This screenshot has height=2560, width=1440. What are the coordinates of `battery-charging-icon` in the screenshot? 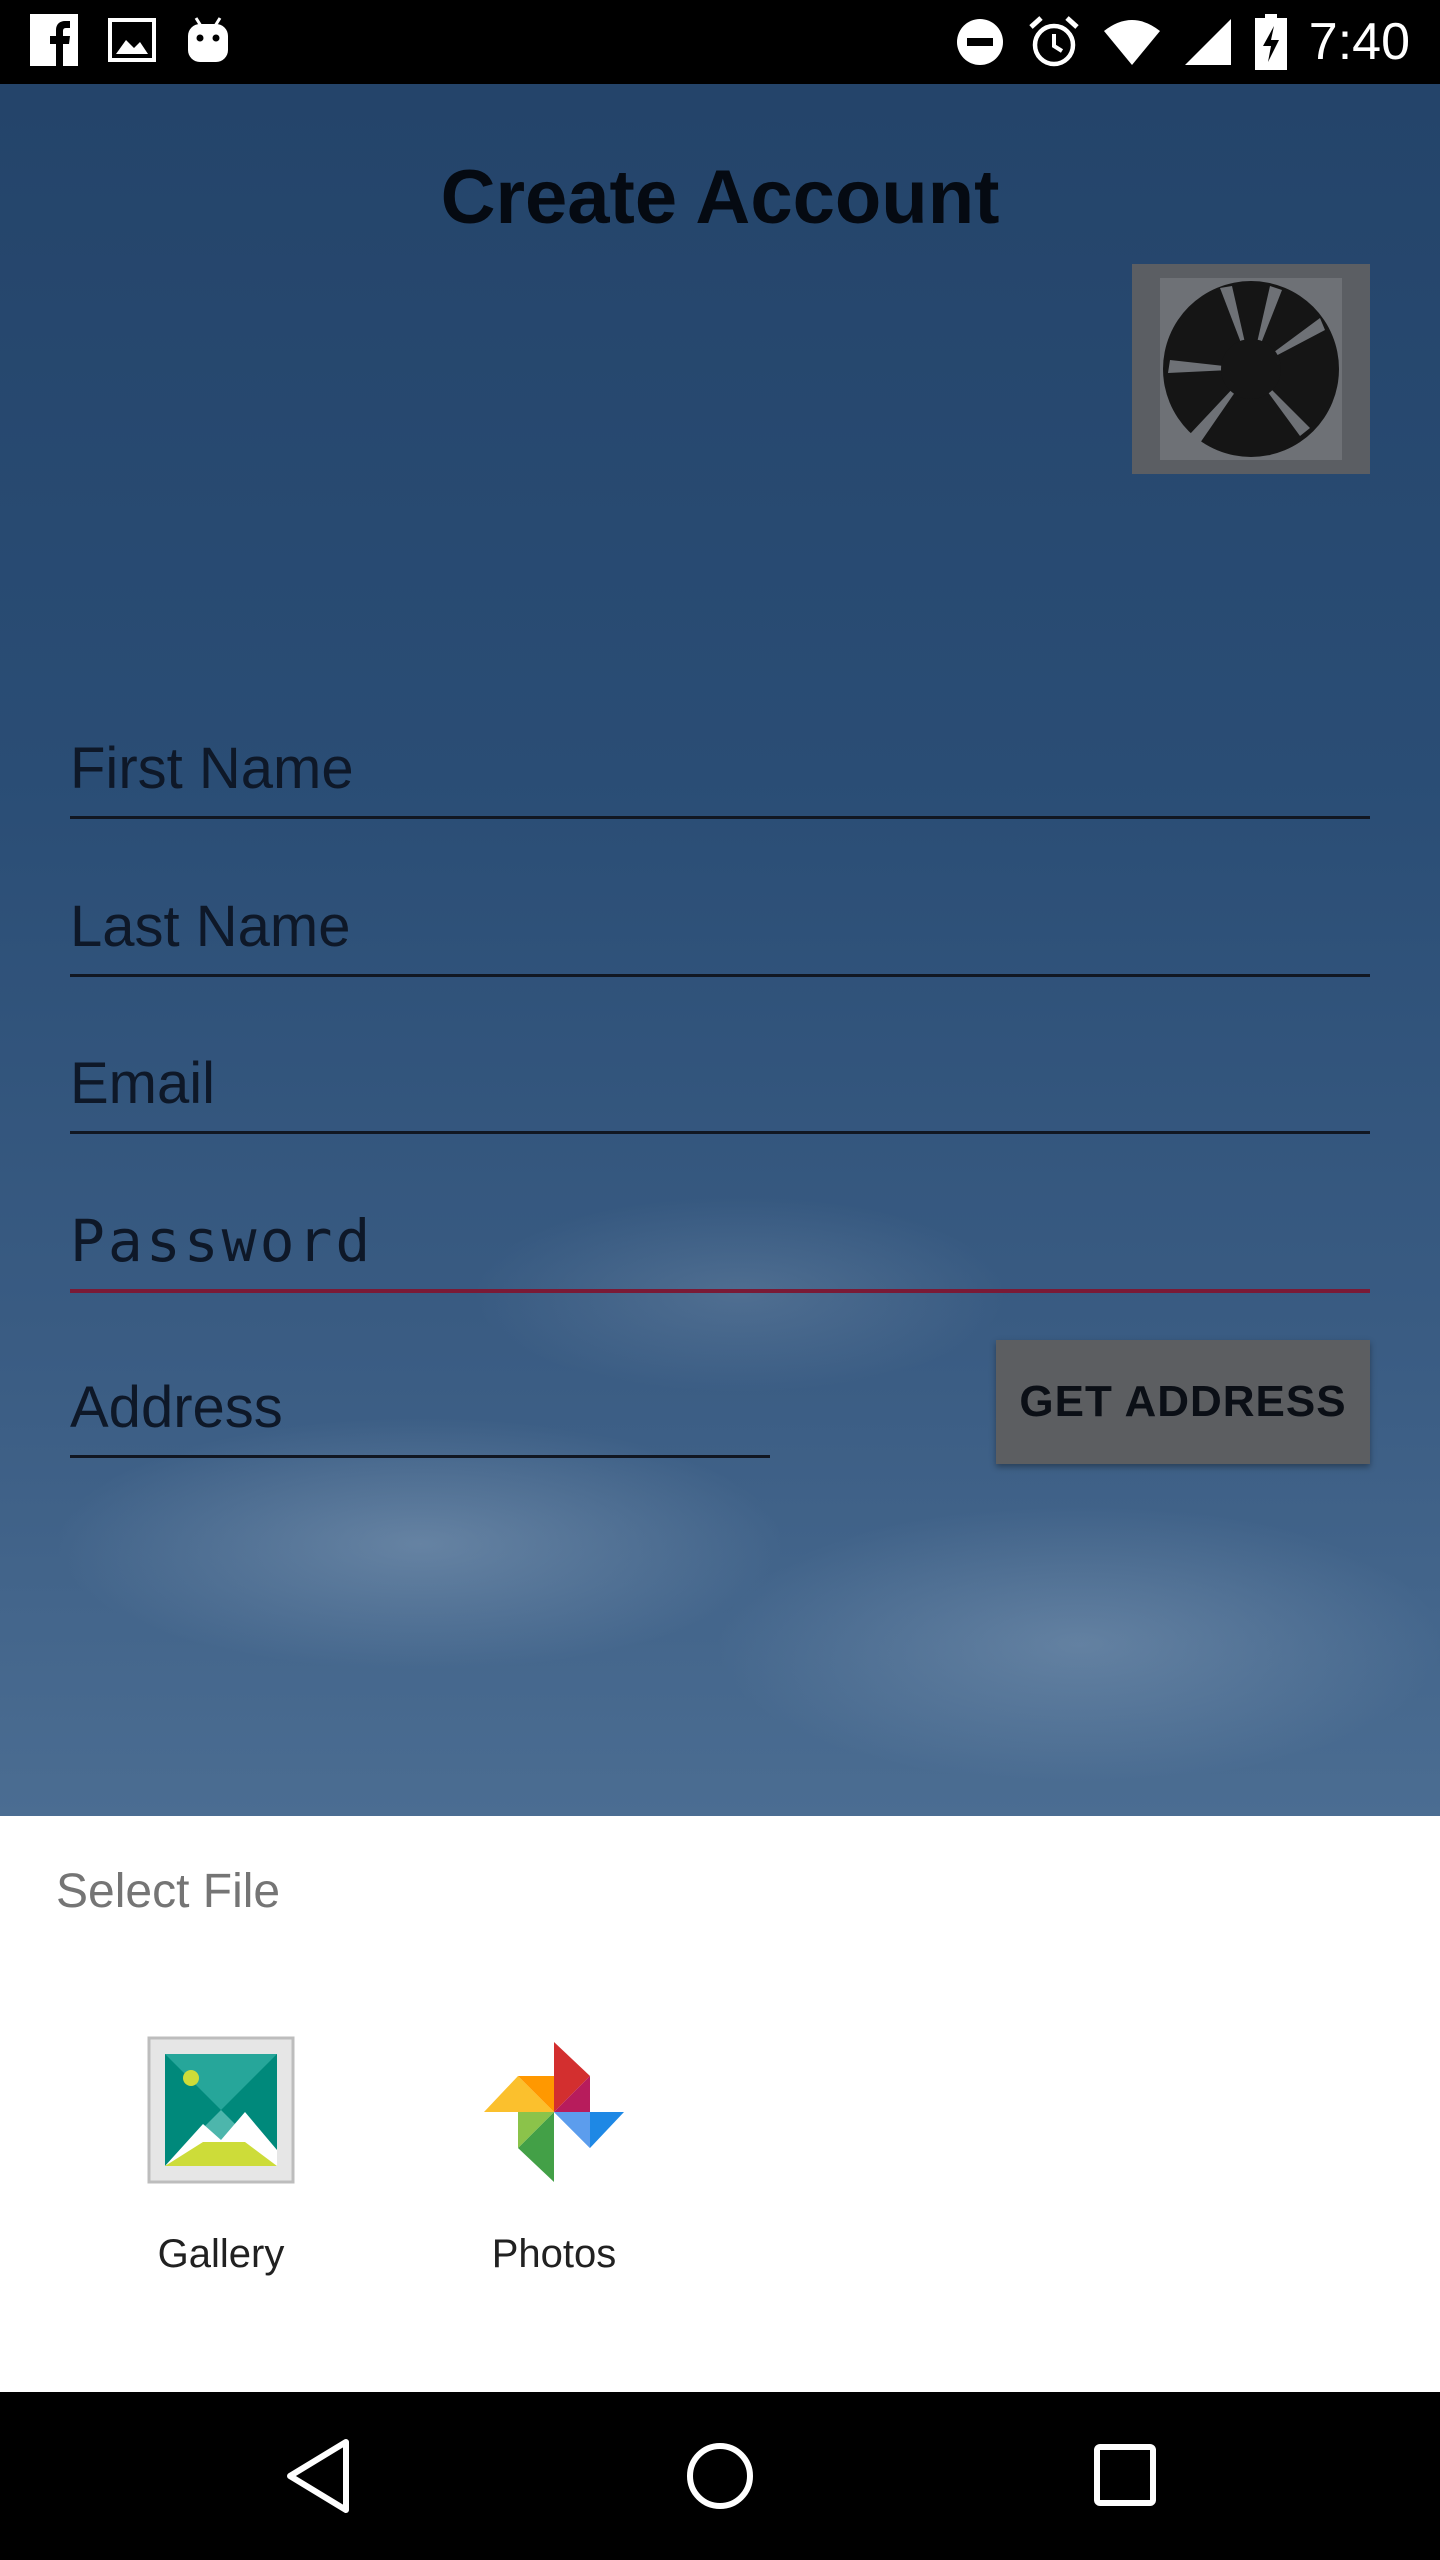 It's located at (1270, 42).